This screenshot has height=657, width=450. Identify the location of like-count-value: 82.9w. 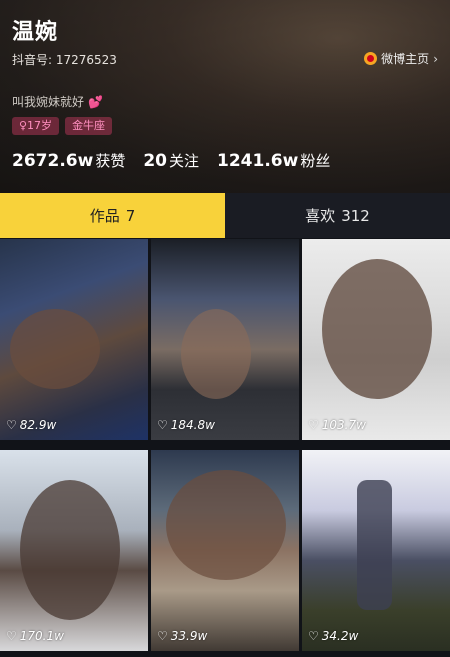
(38, 425).